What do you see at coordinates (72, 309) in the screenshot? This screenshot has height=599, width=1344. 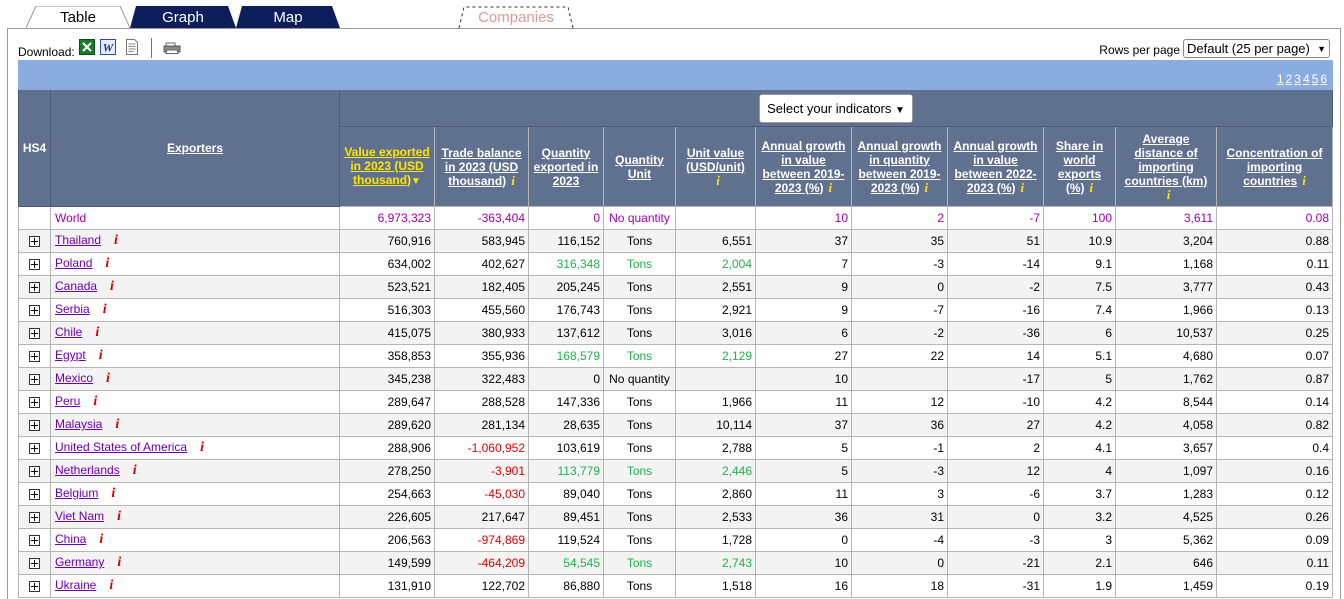 I see `exporter-name: Serbia` at bounding box center [72, 309].